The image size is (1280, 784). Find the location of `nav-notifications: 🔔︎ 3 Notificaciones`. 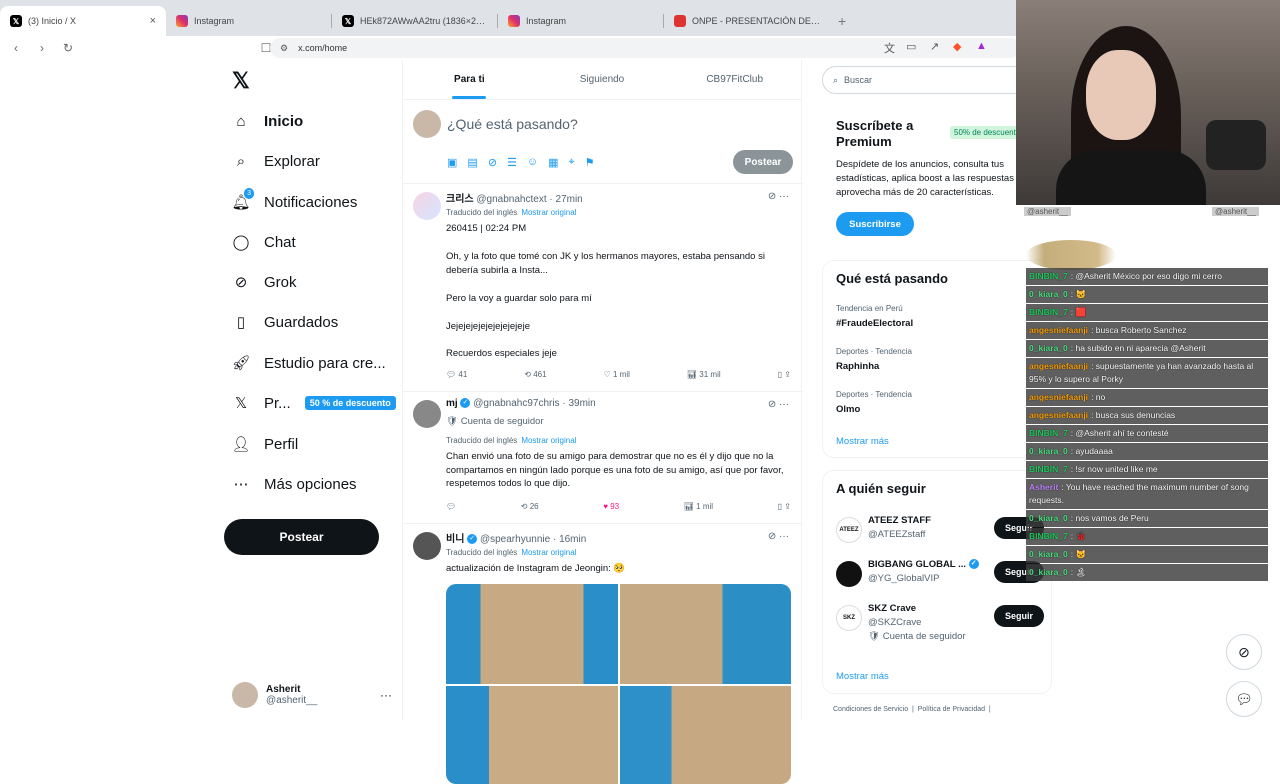

nav-notifications: 🔔︎ 3 Notificaciones is located at coordinates (294, 202).